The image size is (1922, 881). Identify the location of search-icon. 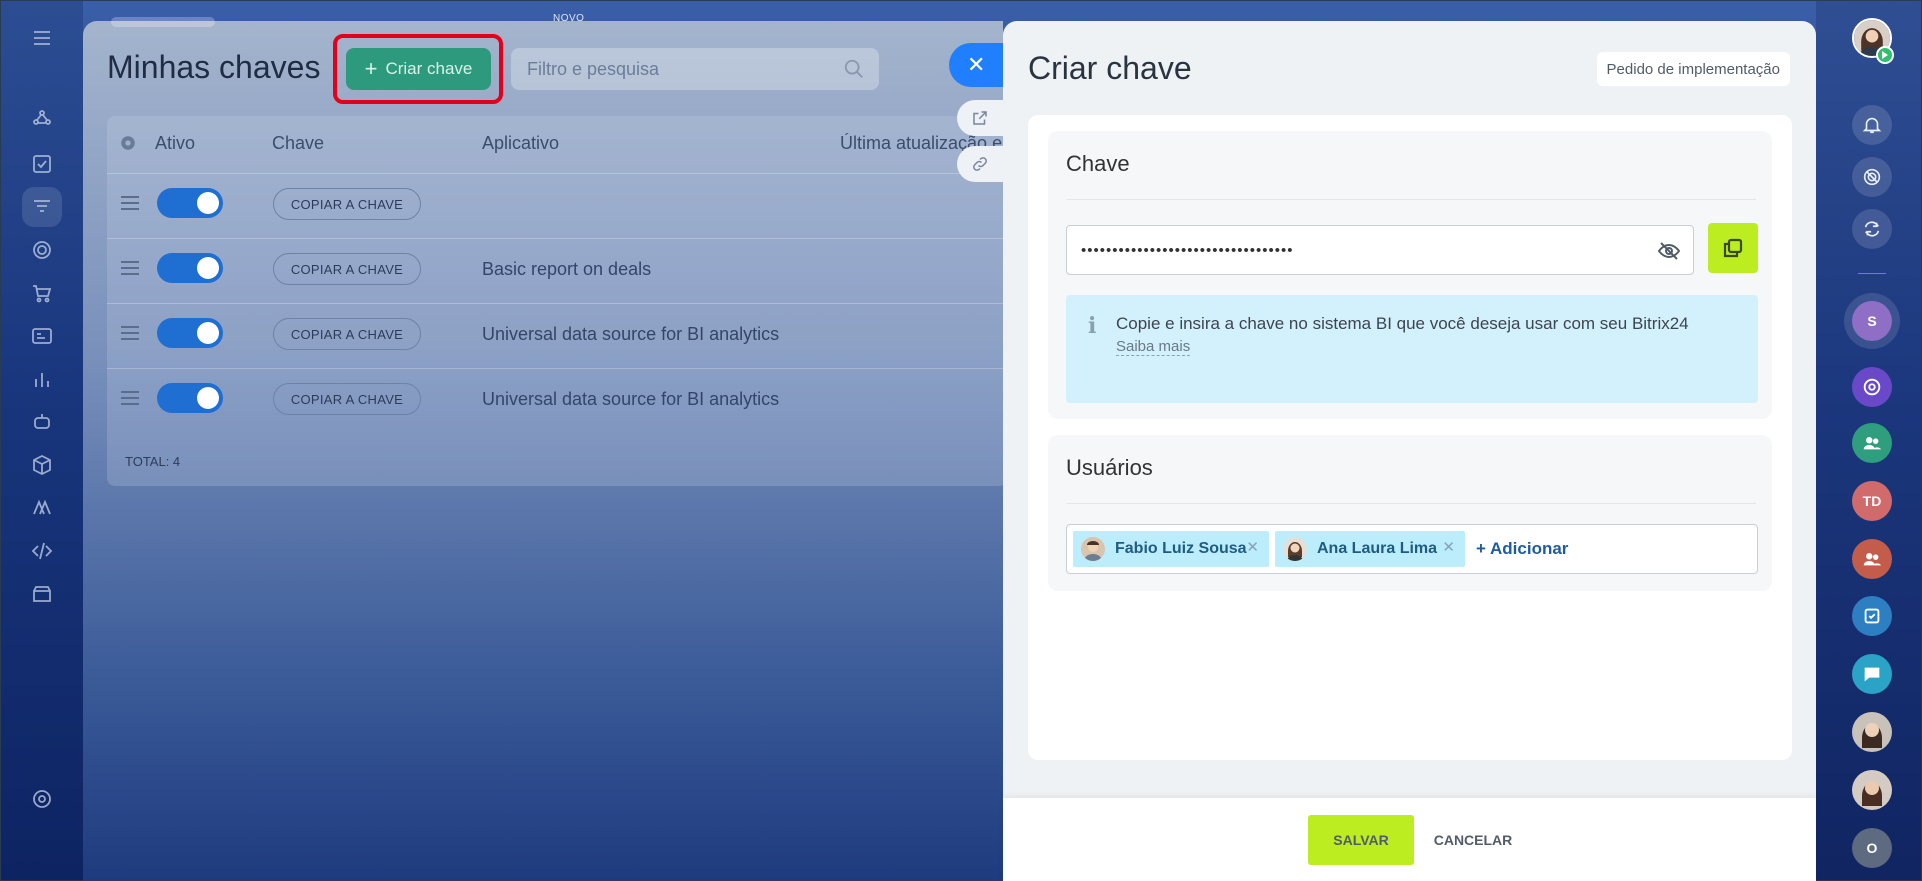
(853, 68).